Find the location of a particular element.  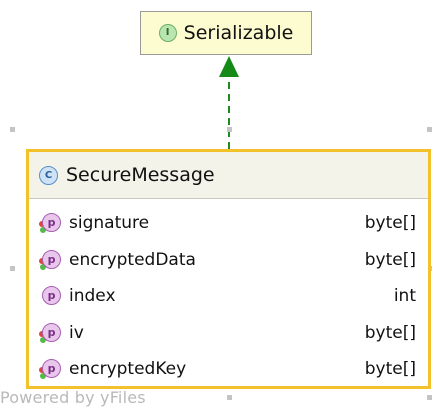

field-name: encryptedData is located at coordinates (132, 259).